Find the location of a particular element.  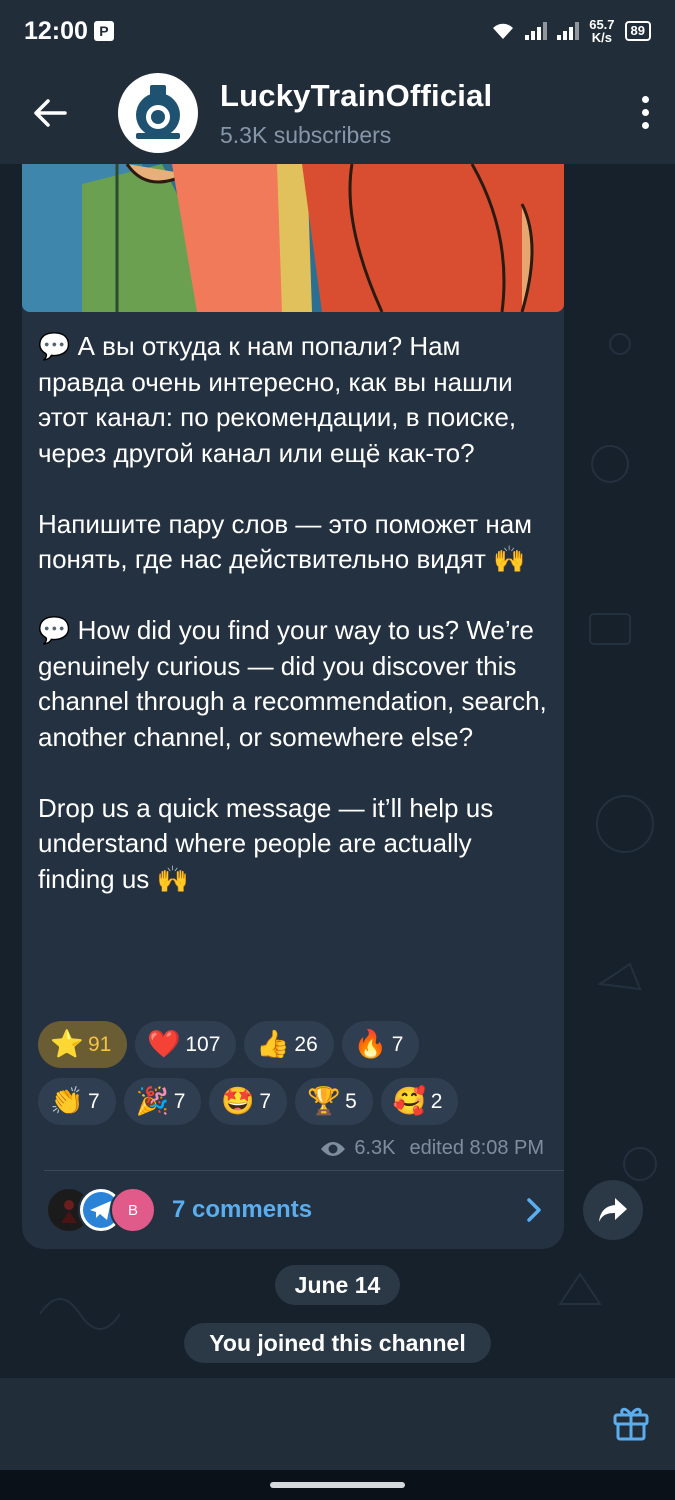

status-bar: 12:00 P 65.7 K/s 89 is located at coordinates (337, 31).